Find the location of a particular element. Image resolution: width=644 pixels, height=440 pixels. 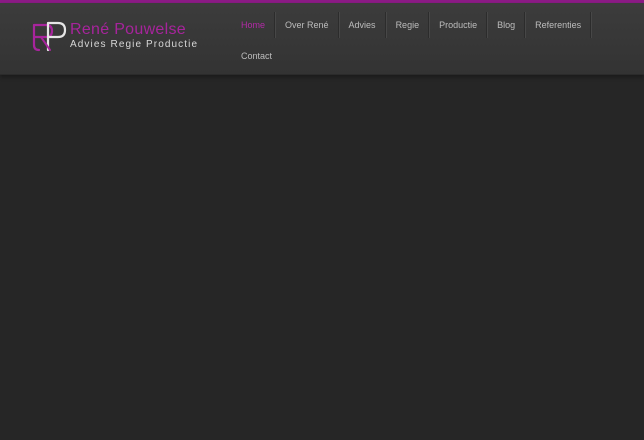

site-logo-link: René Pouwelse Advies Regie Productie is located at coordinates (122, 39).